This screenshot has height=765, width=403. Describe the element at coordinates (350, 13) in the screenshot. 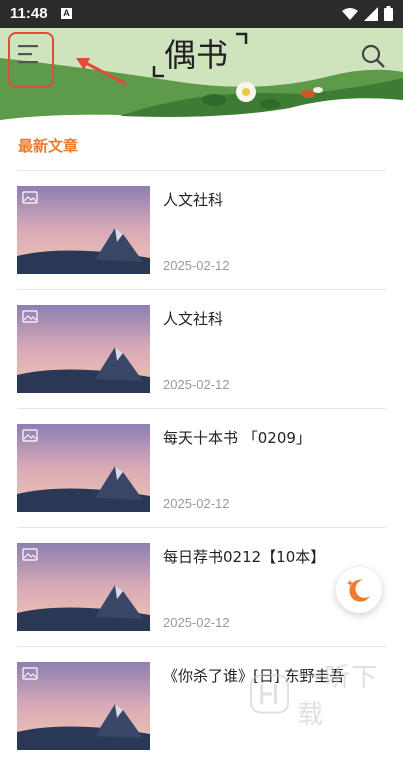

I see `wifi-icon` at that location.